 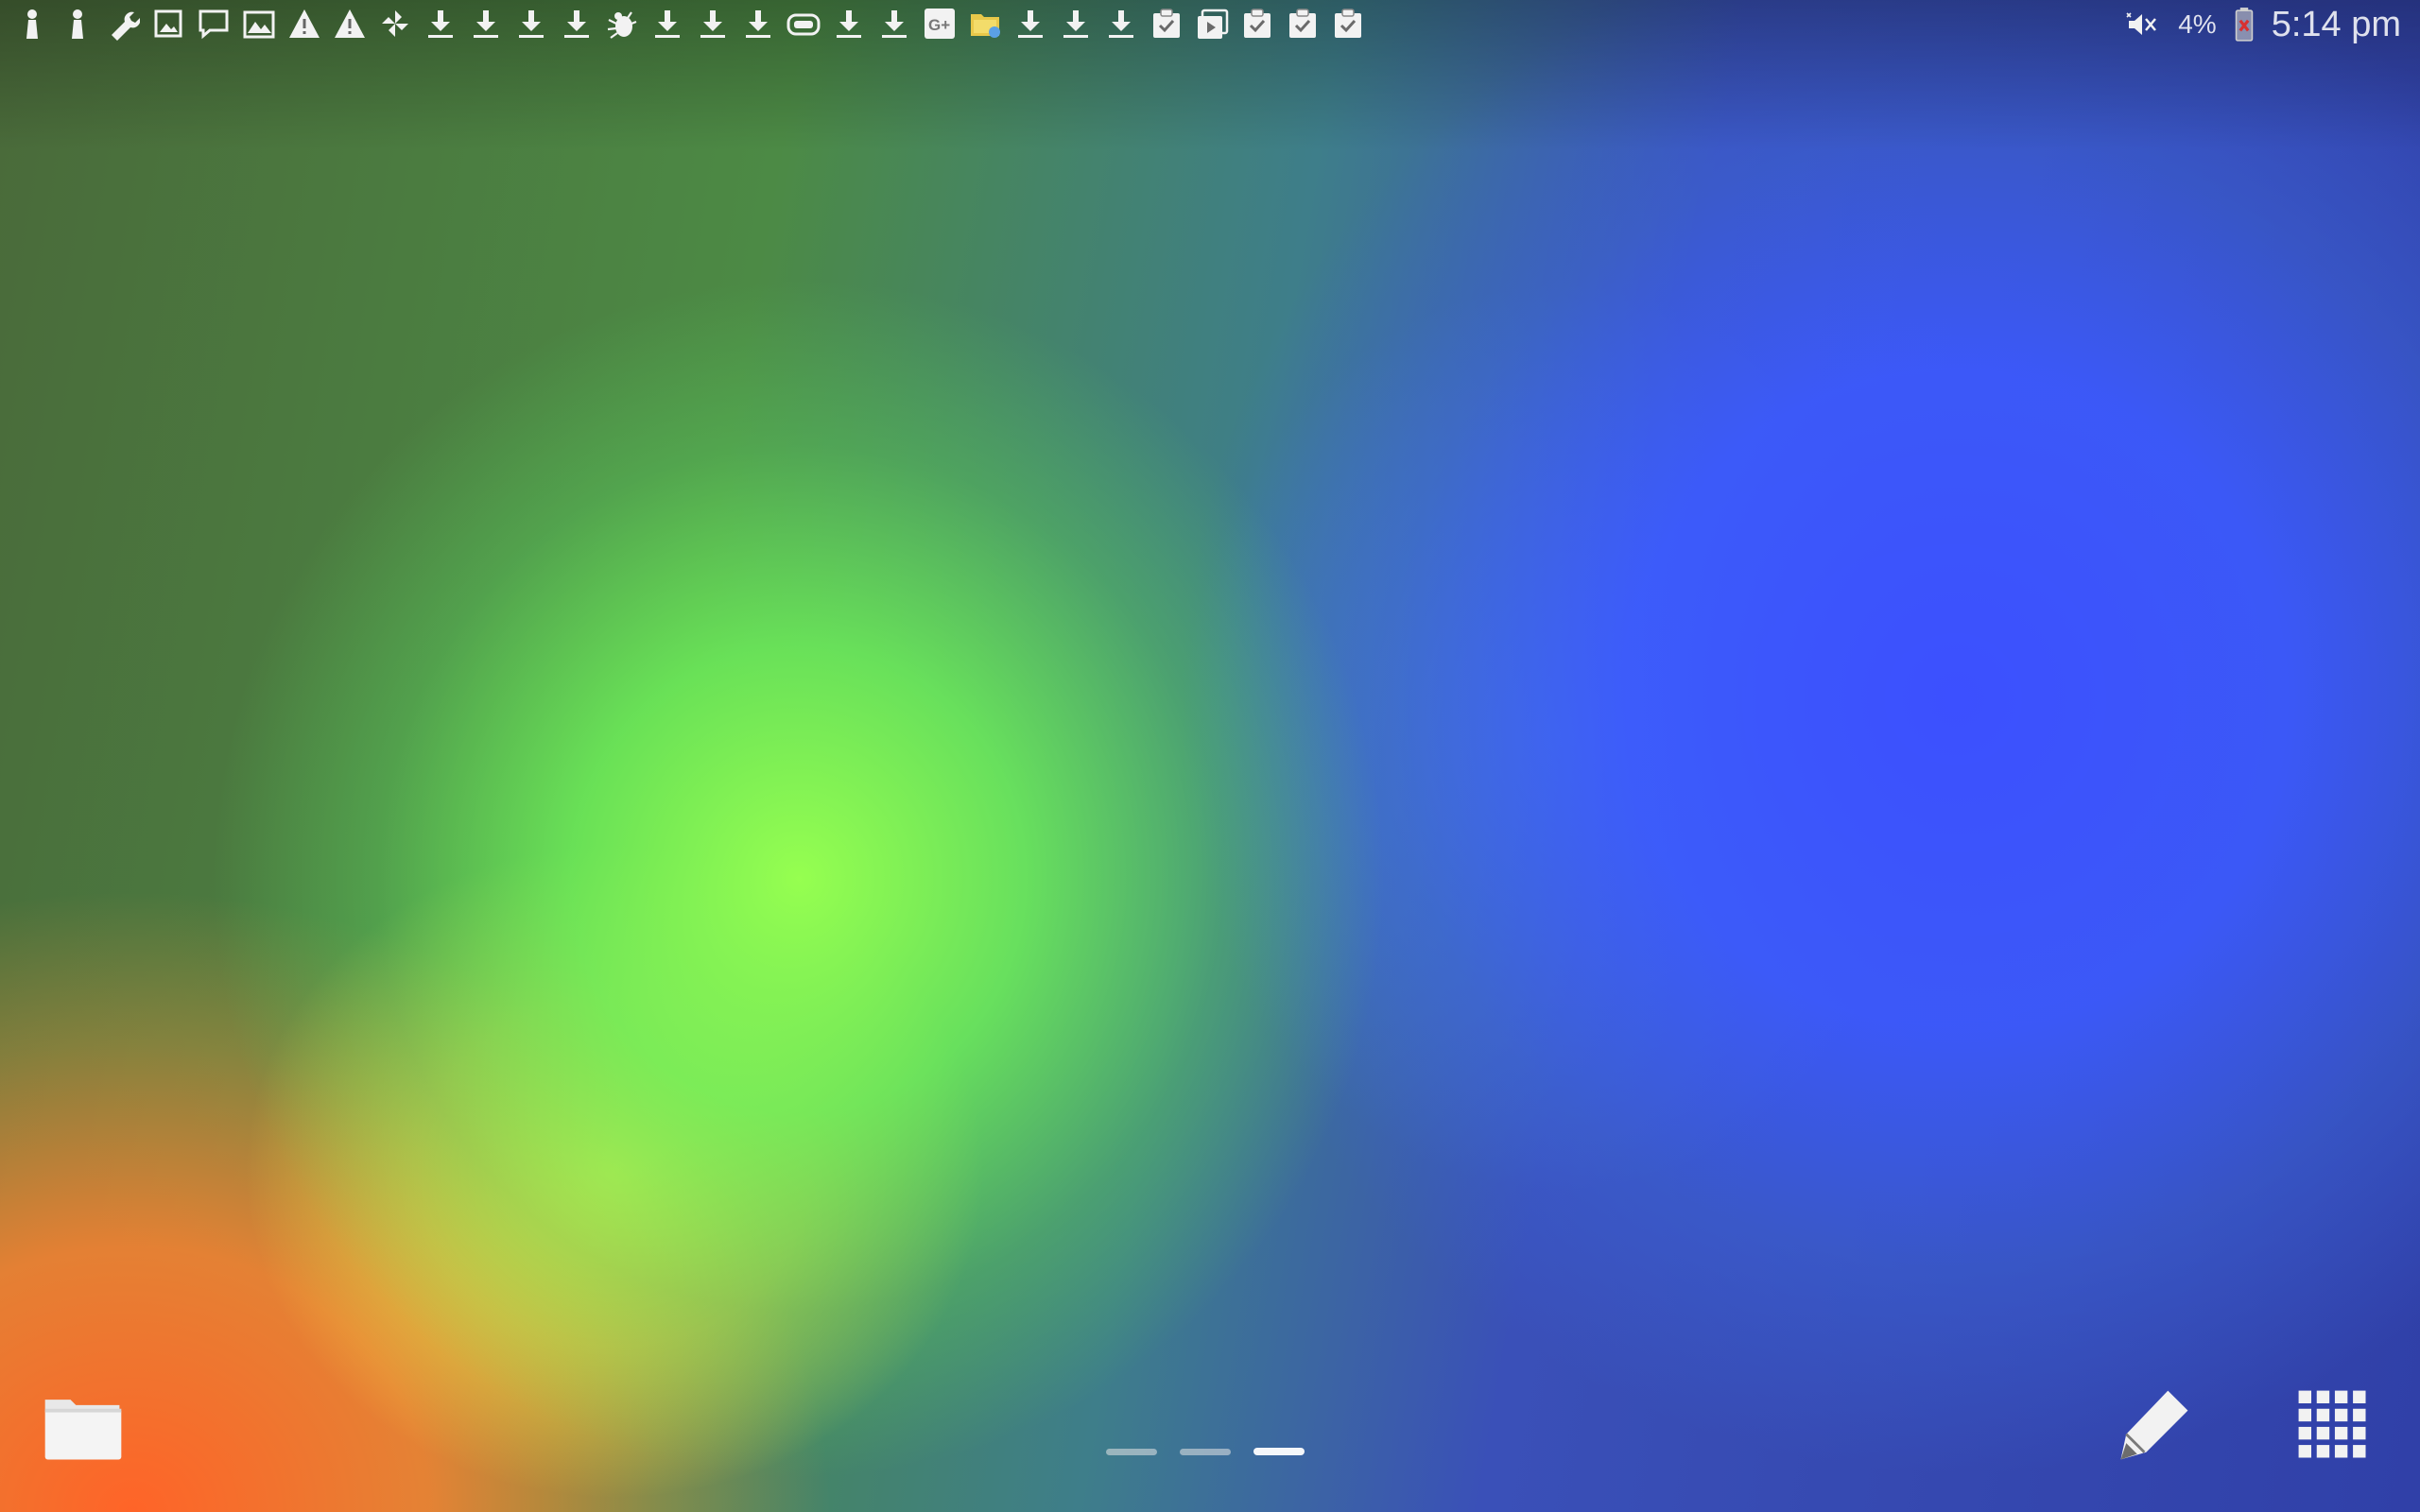 I want to click on folder-button, so click(x=83, y=1427).